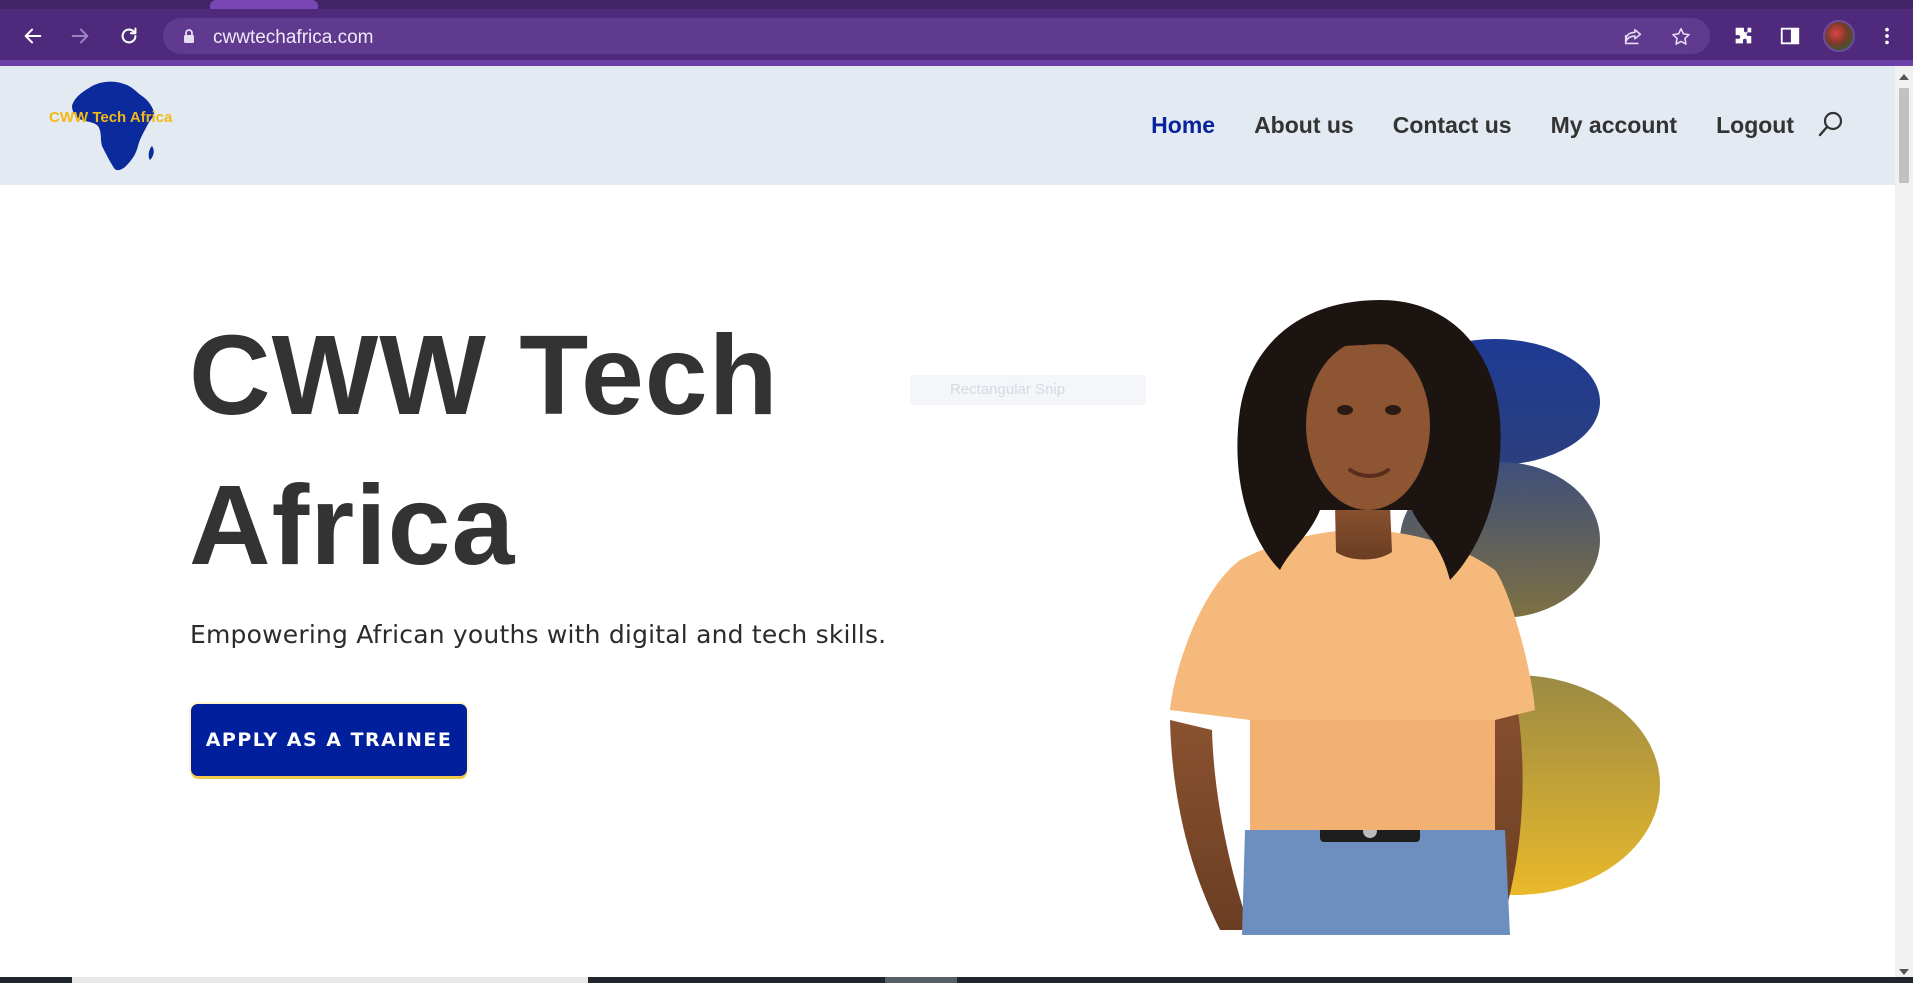  What do you see at coordinates (1614, 125) in the screenshot?
I see `nav-my-account: My account` at bounding box center [1614, 125].